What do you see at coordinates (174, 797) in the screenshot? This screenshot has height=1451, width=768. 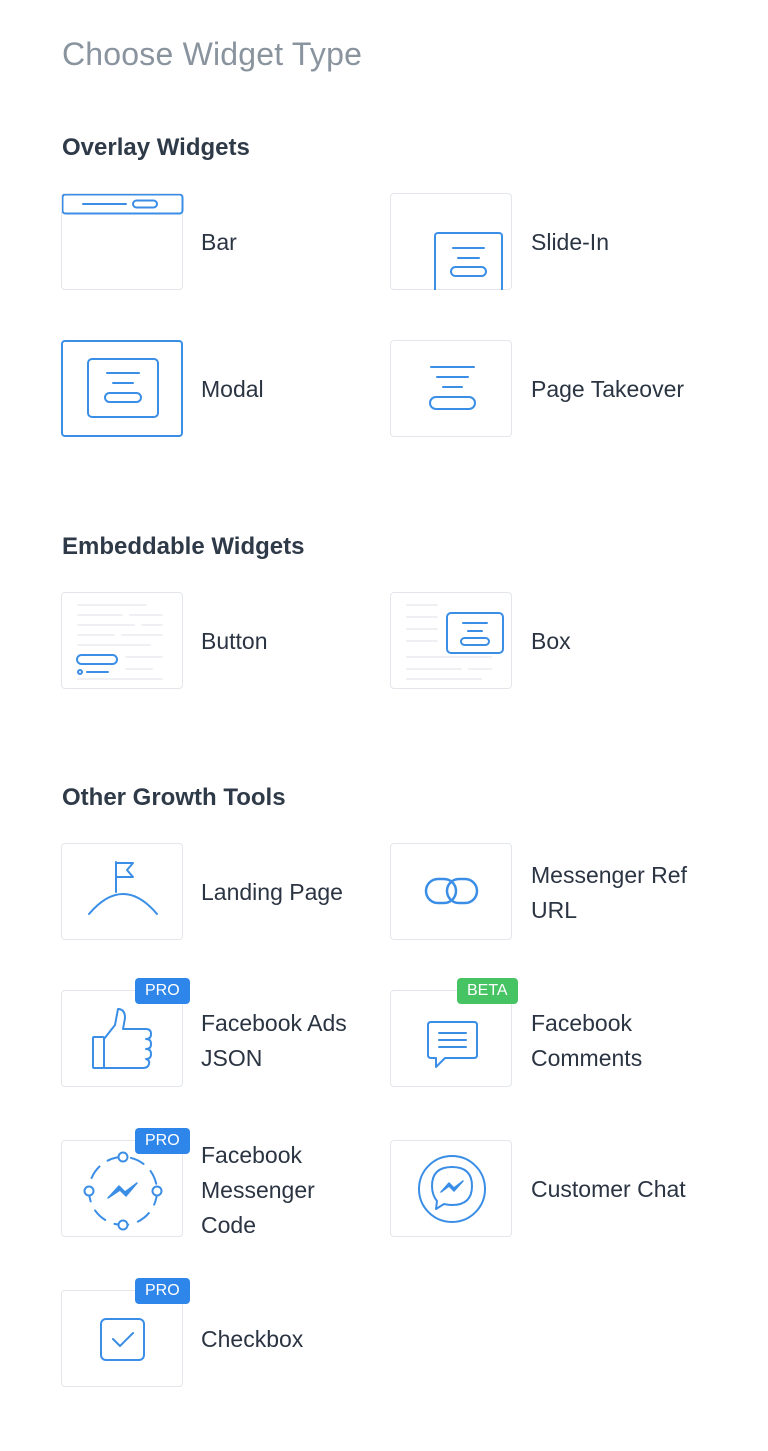 I see `section-title-other: Other Growth Tools` at bounding box center [174, 797].